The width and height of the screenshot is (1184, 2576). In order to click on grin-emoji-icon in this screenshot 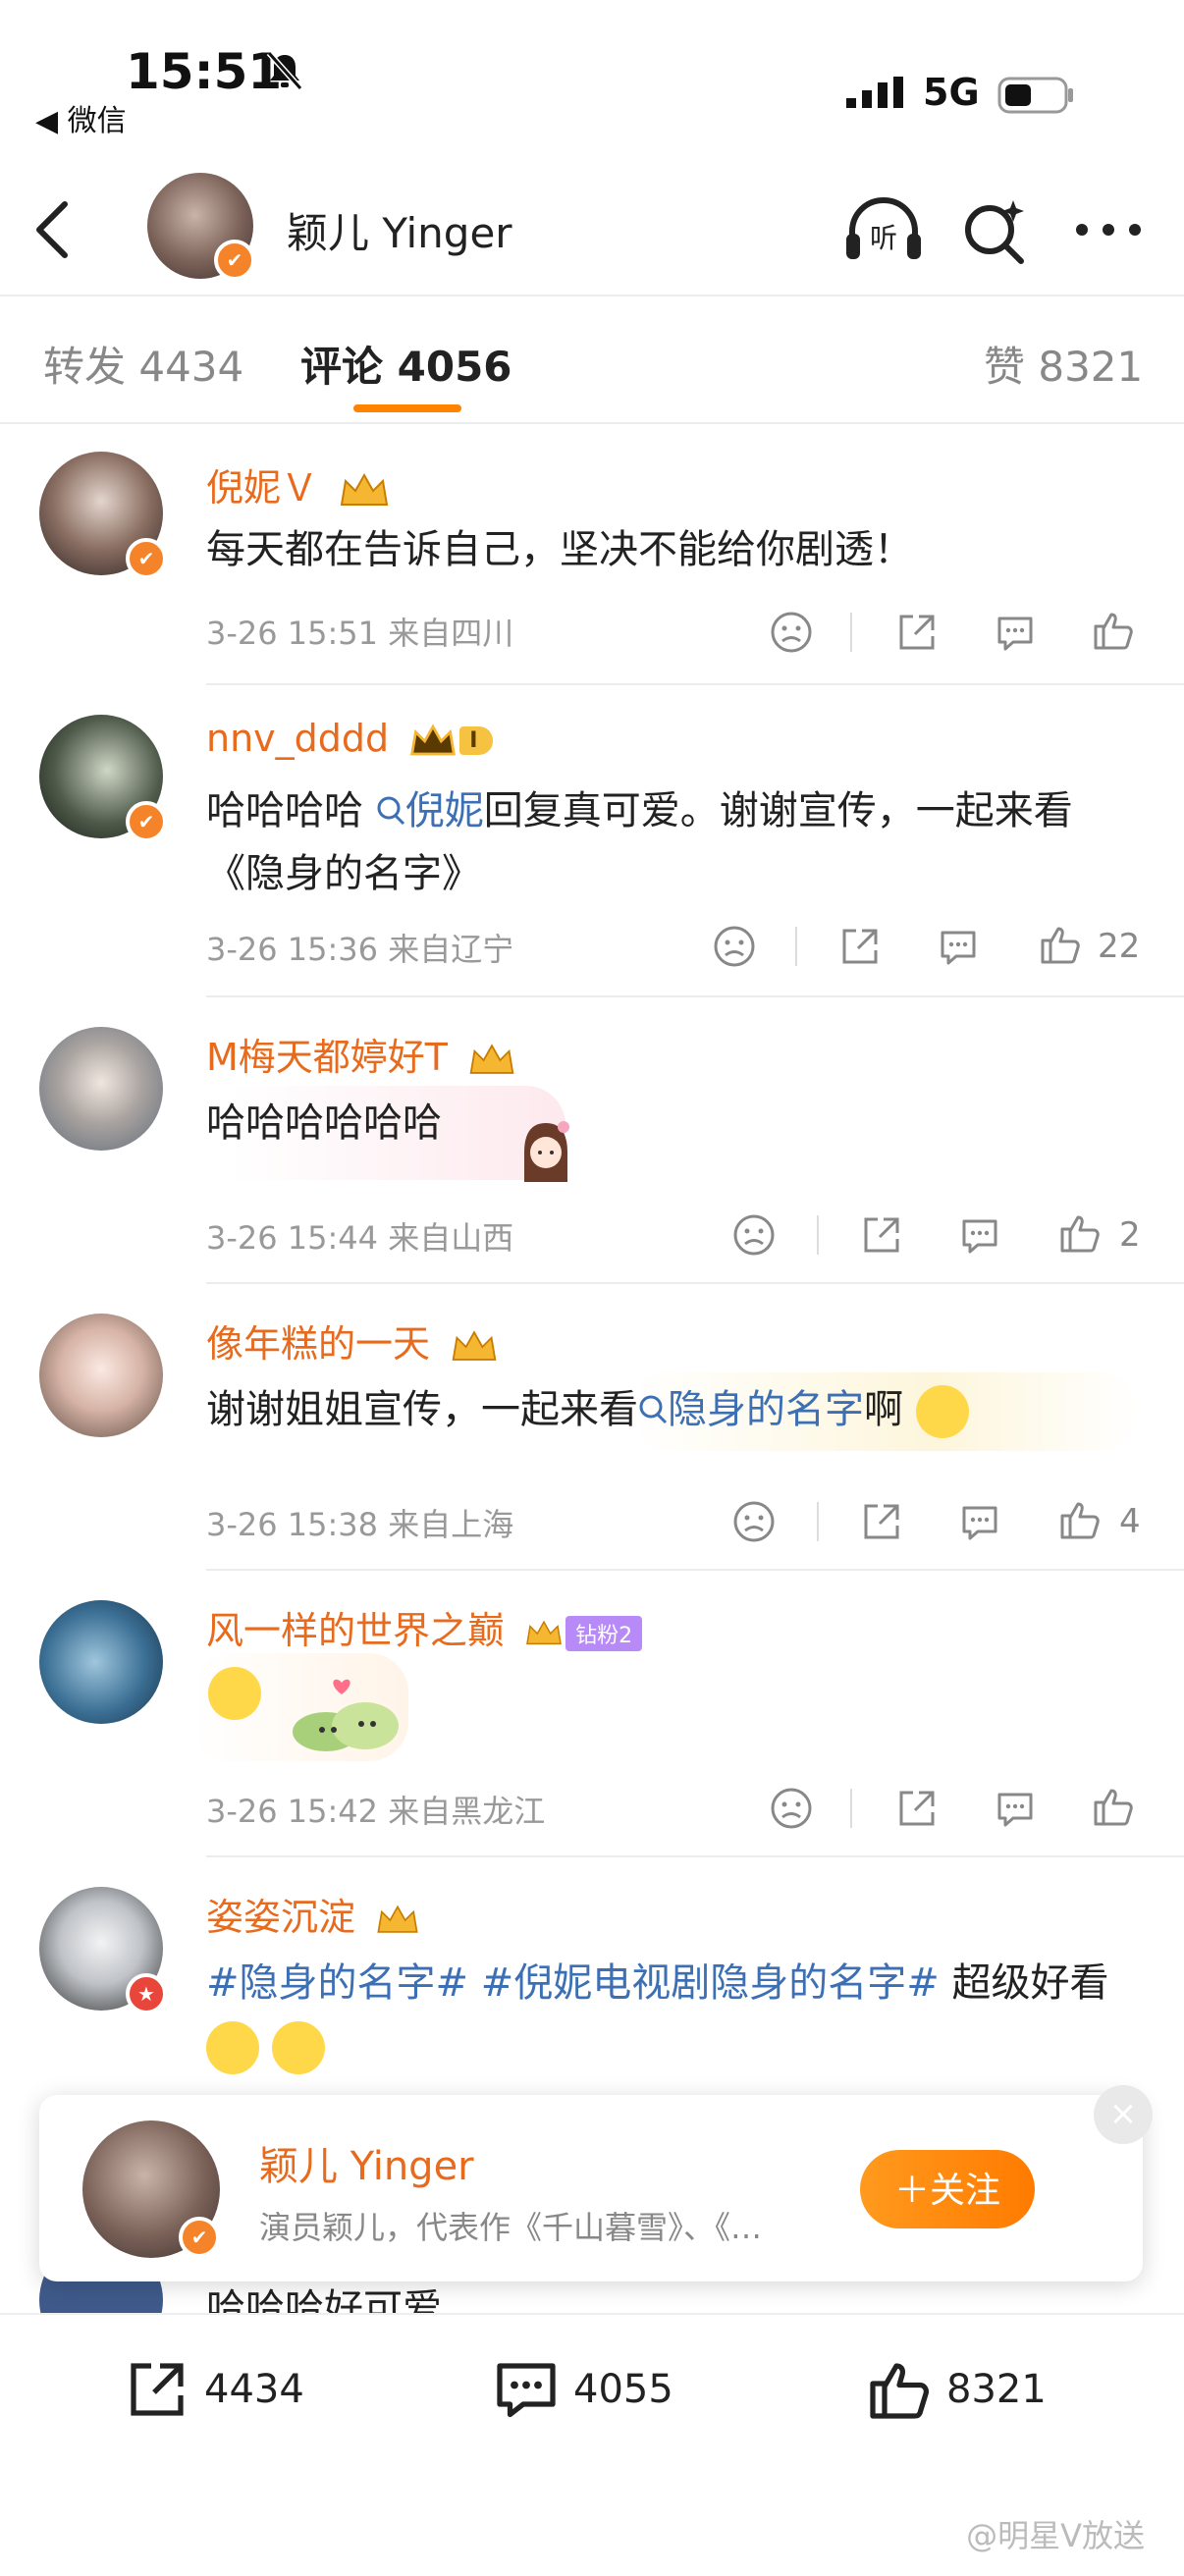, I will do `click(942, 1411)`.